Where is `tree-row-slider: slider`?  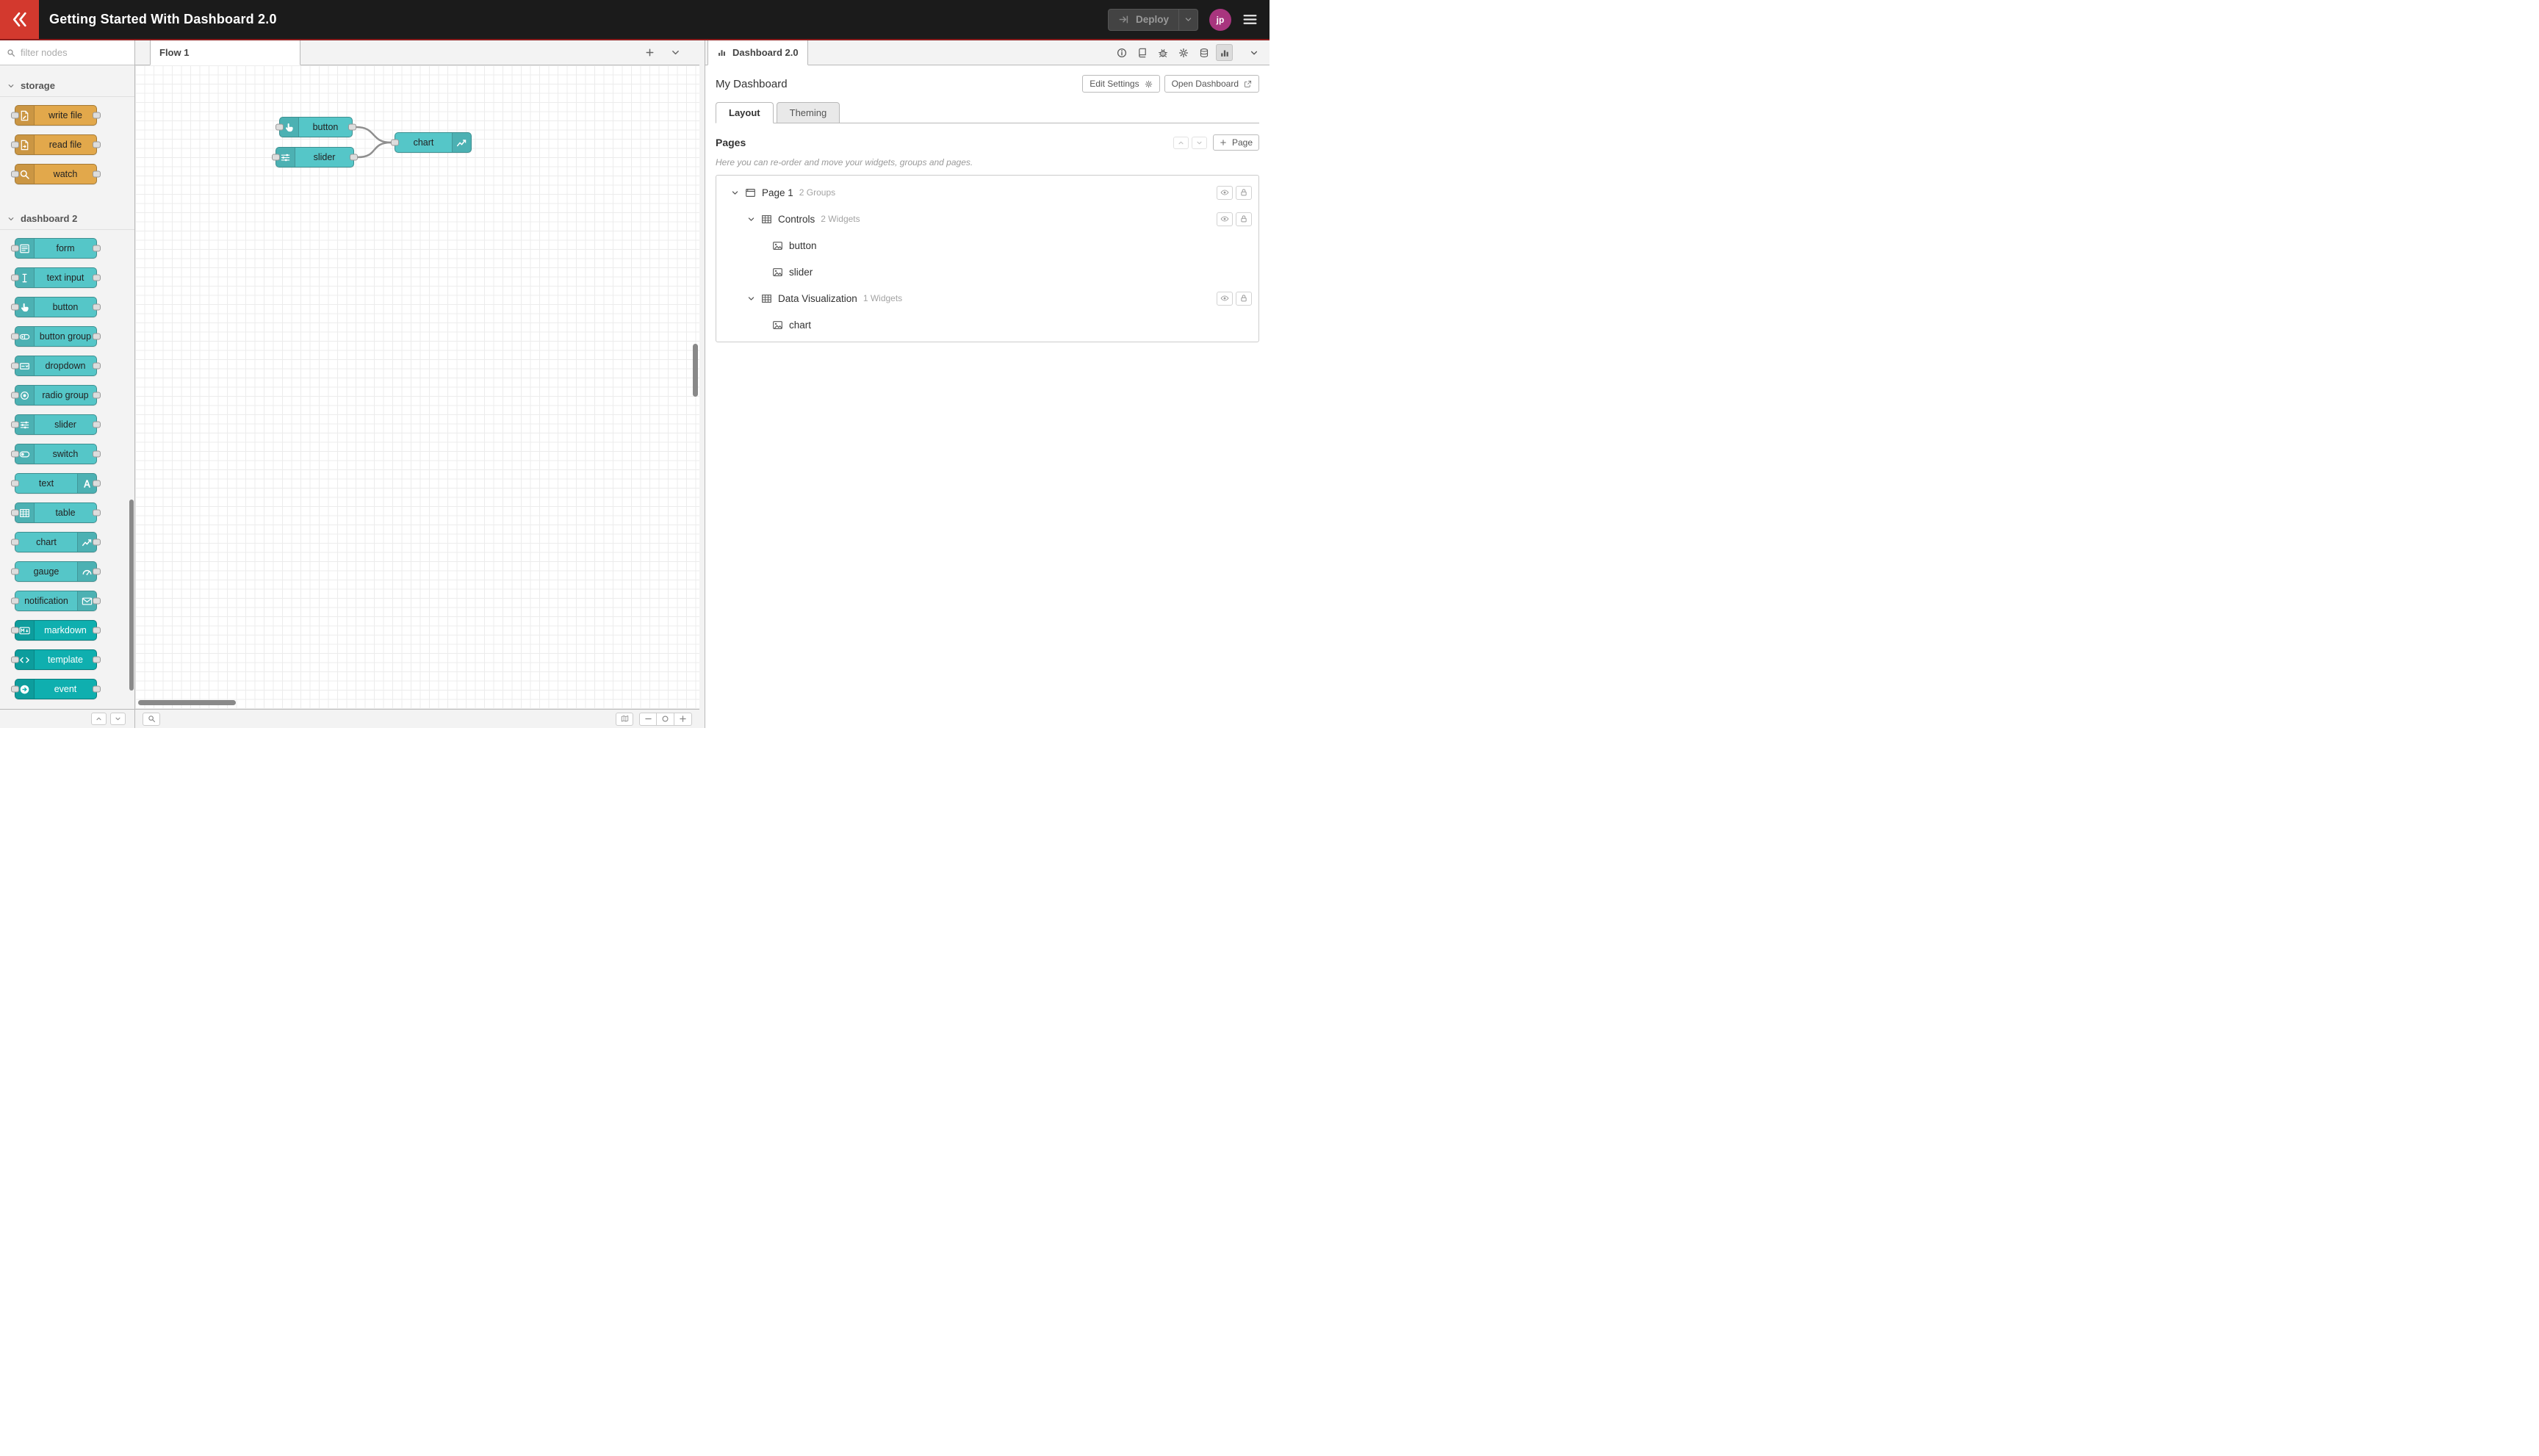 tree-row-slider: slider is located at coordinates (987, 272).